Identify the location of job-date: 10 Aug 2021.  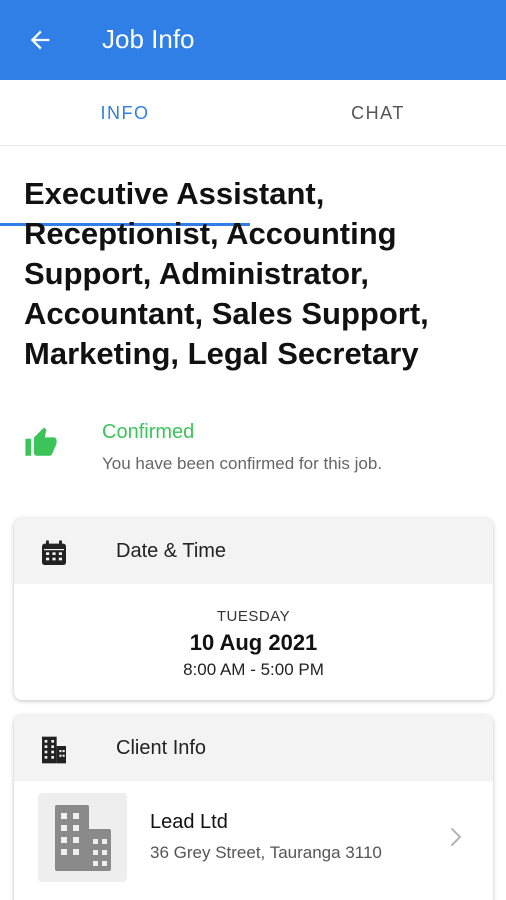
(253, 642).